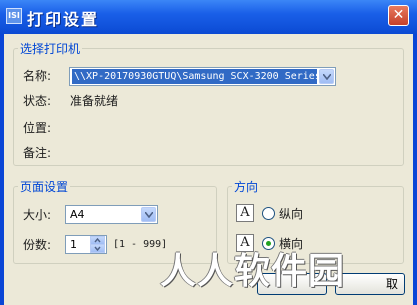 The image size is (417, 305). What do you see at coordinates (94, 101) in the screenshot?
I see `printer-status-value: 准备就绪` at bounding box center [94, 101].